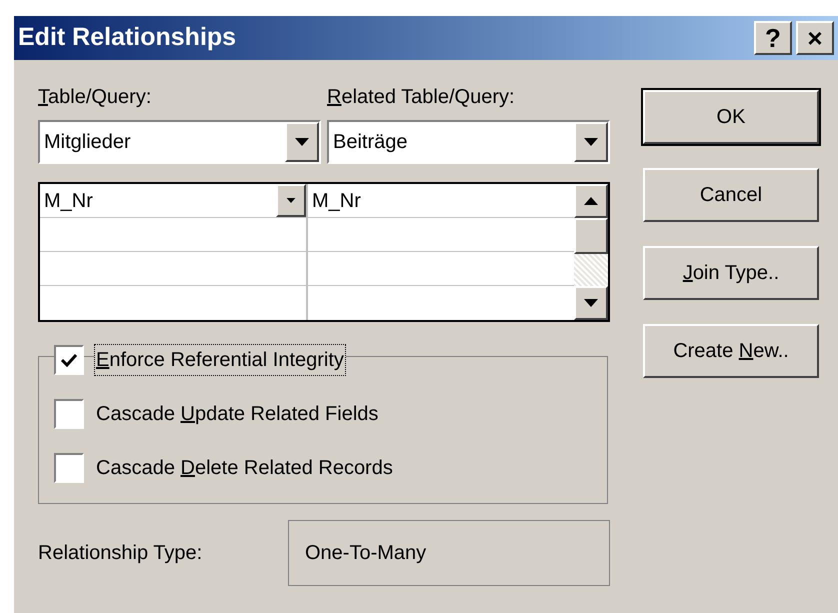  Describe the element at coordinates (237, 414) in the screenshot. I see `checkbox-label: Cascade Update Related Fields` at that location.